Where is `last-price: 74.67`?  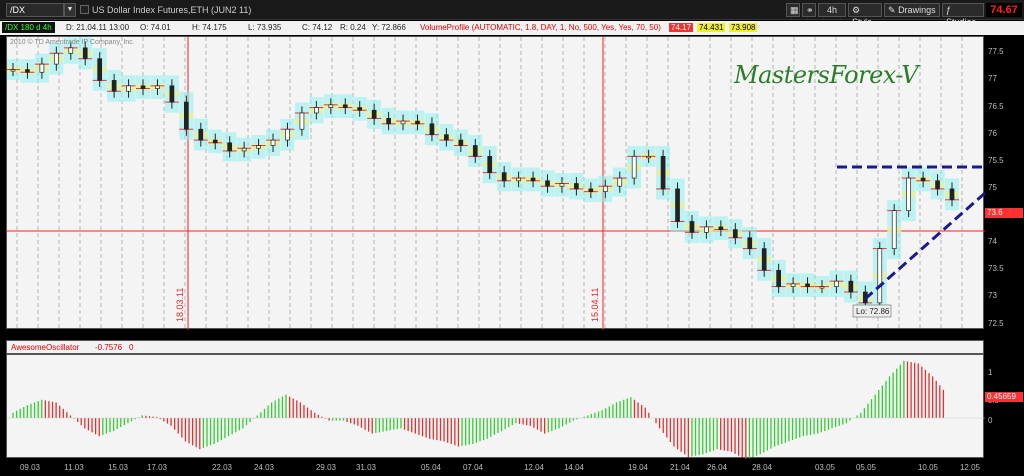 last-price: 74.67 is located at coordinates (1004, 10).